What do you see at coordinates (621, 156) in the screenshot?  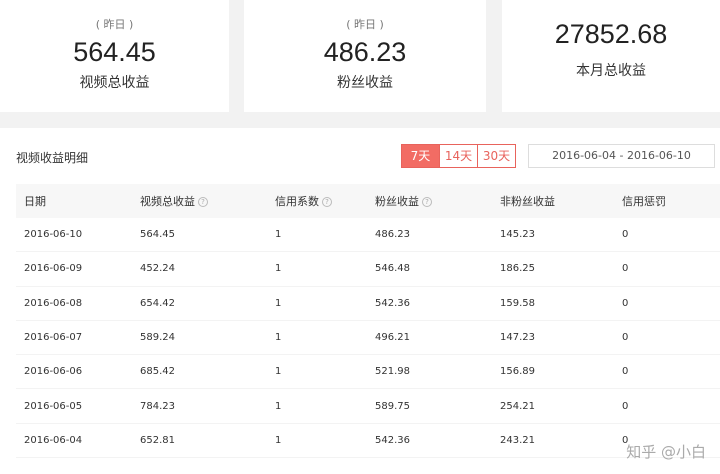 I see `date-range-picker: 2016-06-04 - 2016-06-10` at bounding box center [621, 156].